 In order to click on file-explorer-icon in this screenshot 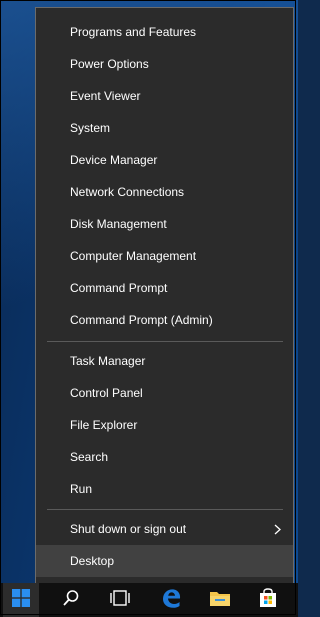, I will do `click(220, 600)`.